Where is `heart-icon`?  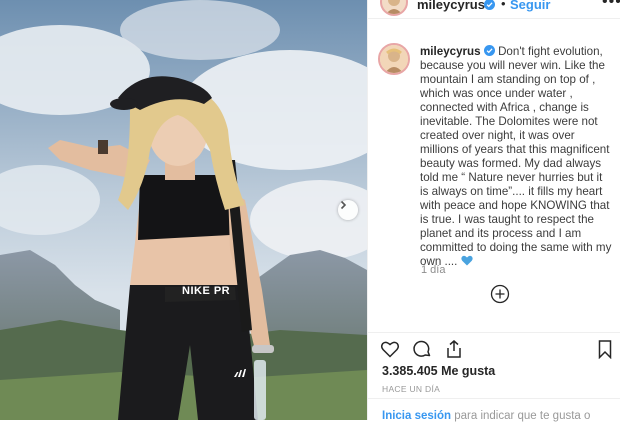 heart-icon is located at coordinates (390, 349).